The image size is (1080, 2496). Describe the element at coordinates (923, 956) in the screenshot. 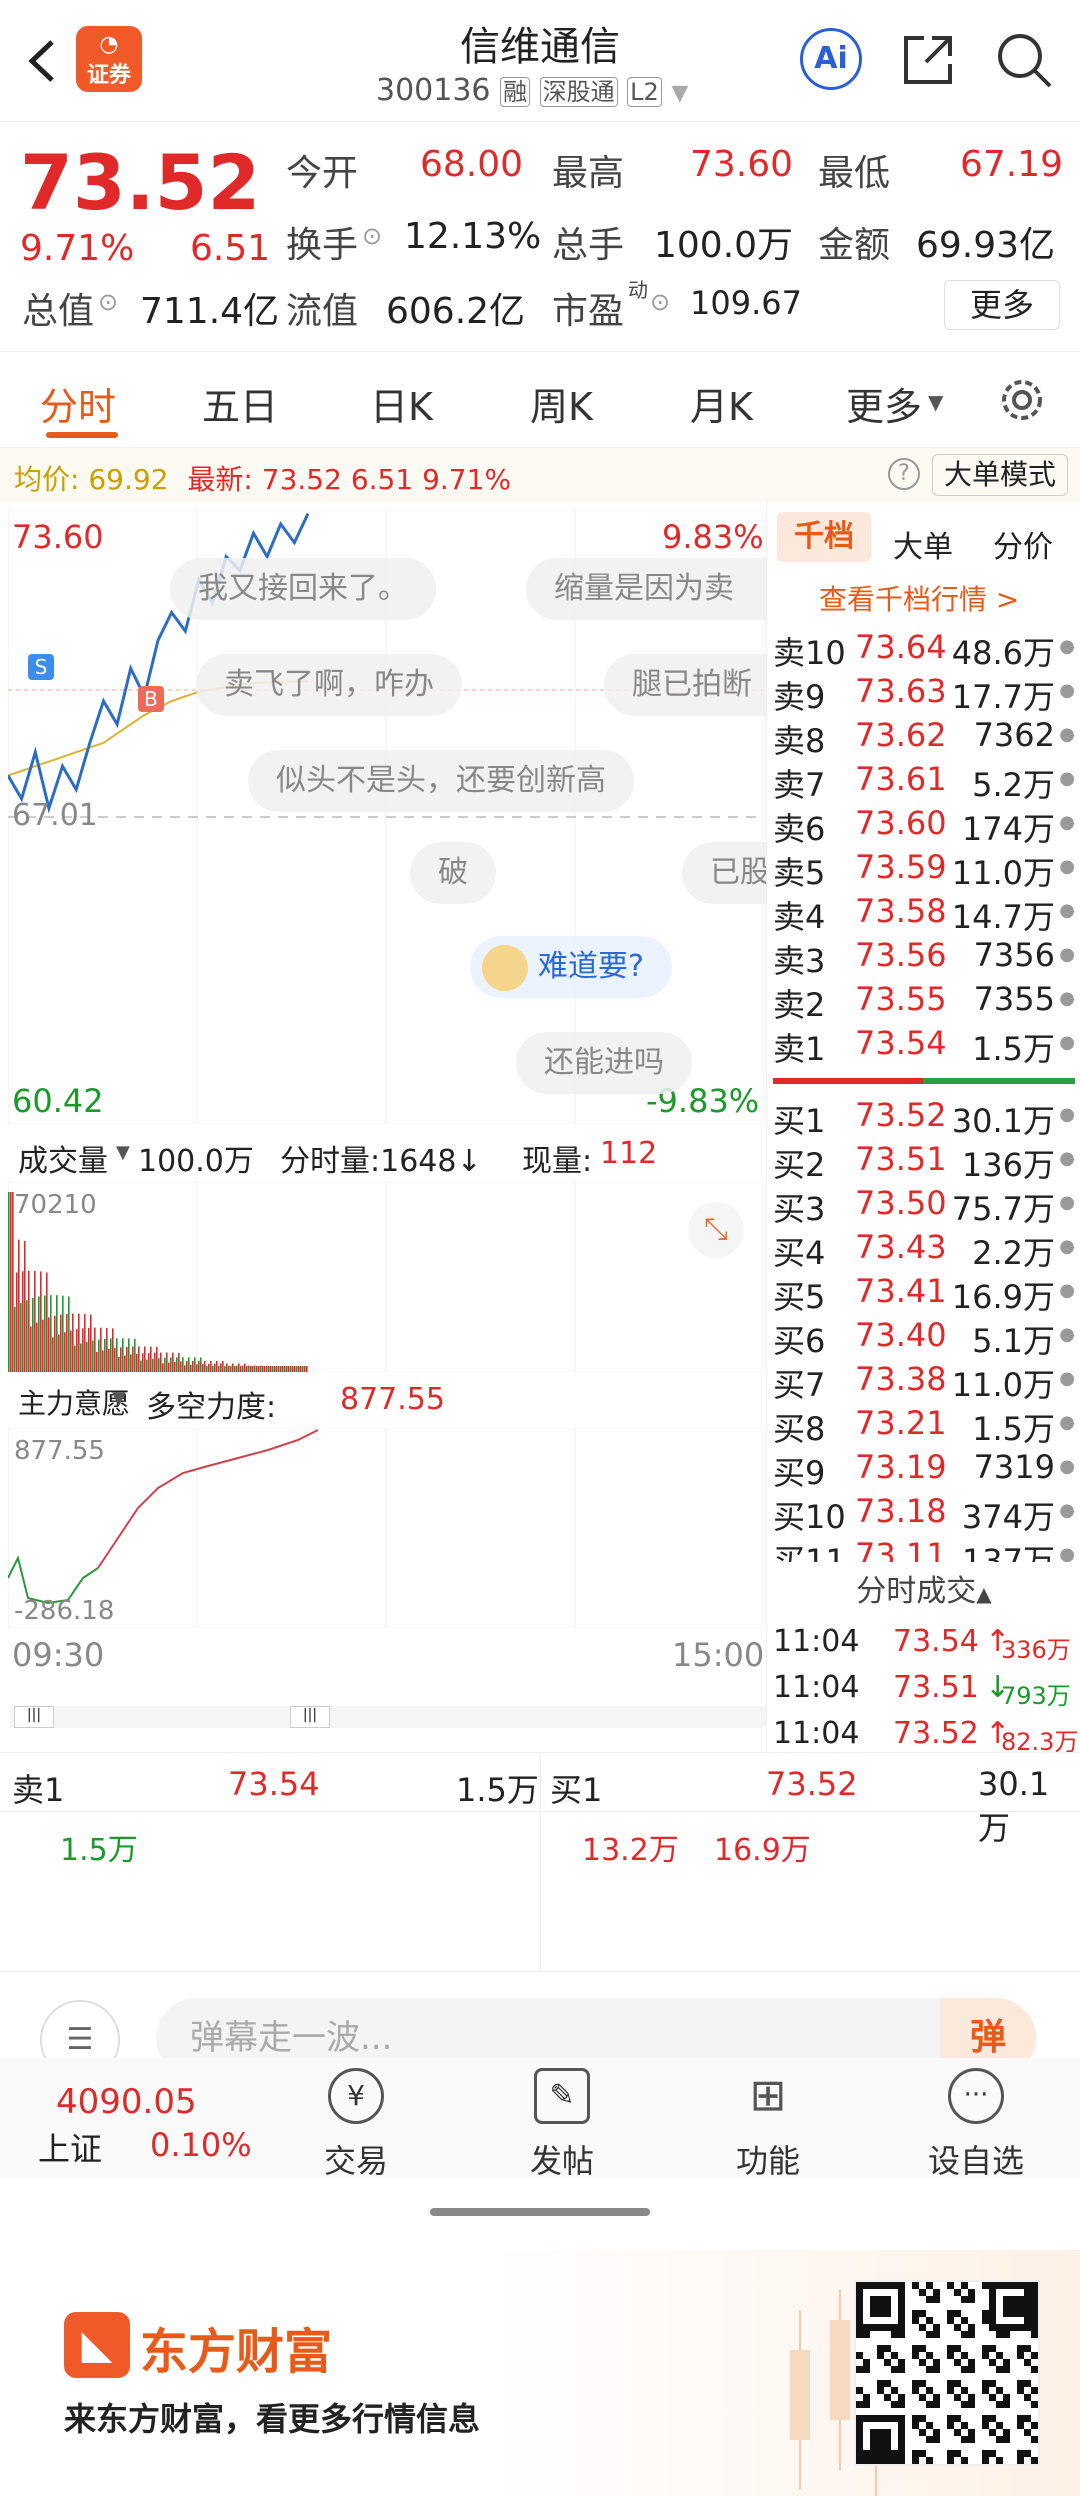

I see `ask-row: 卖3 73.56 7356 ●` at that location.